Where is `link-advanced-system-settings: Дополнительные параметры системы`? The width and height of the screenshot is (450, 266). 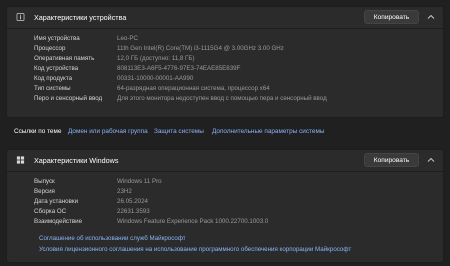
link-advanced-system-settings: Дополнительные параметры системы is located at coordinates (268, 131).